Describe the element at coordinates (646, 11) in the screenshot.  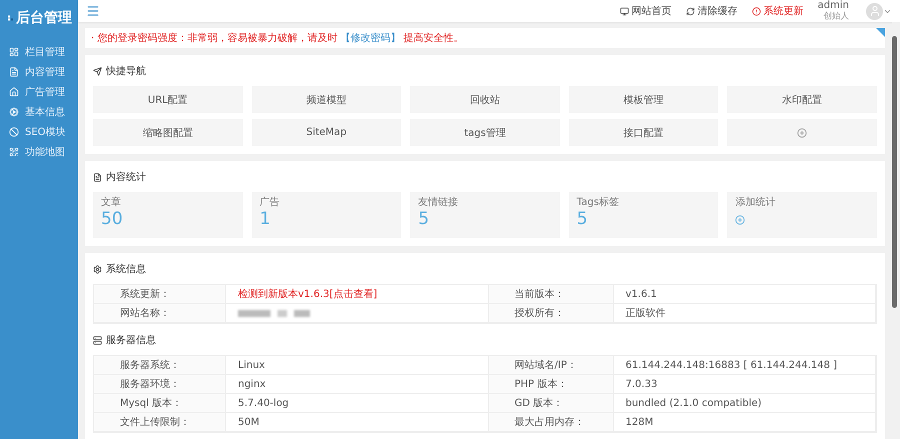
I see `header-link: 网站首页` at that location.